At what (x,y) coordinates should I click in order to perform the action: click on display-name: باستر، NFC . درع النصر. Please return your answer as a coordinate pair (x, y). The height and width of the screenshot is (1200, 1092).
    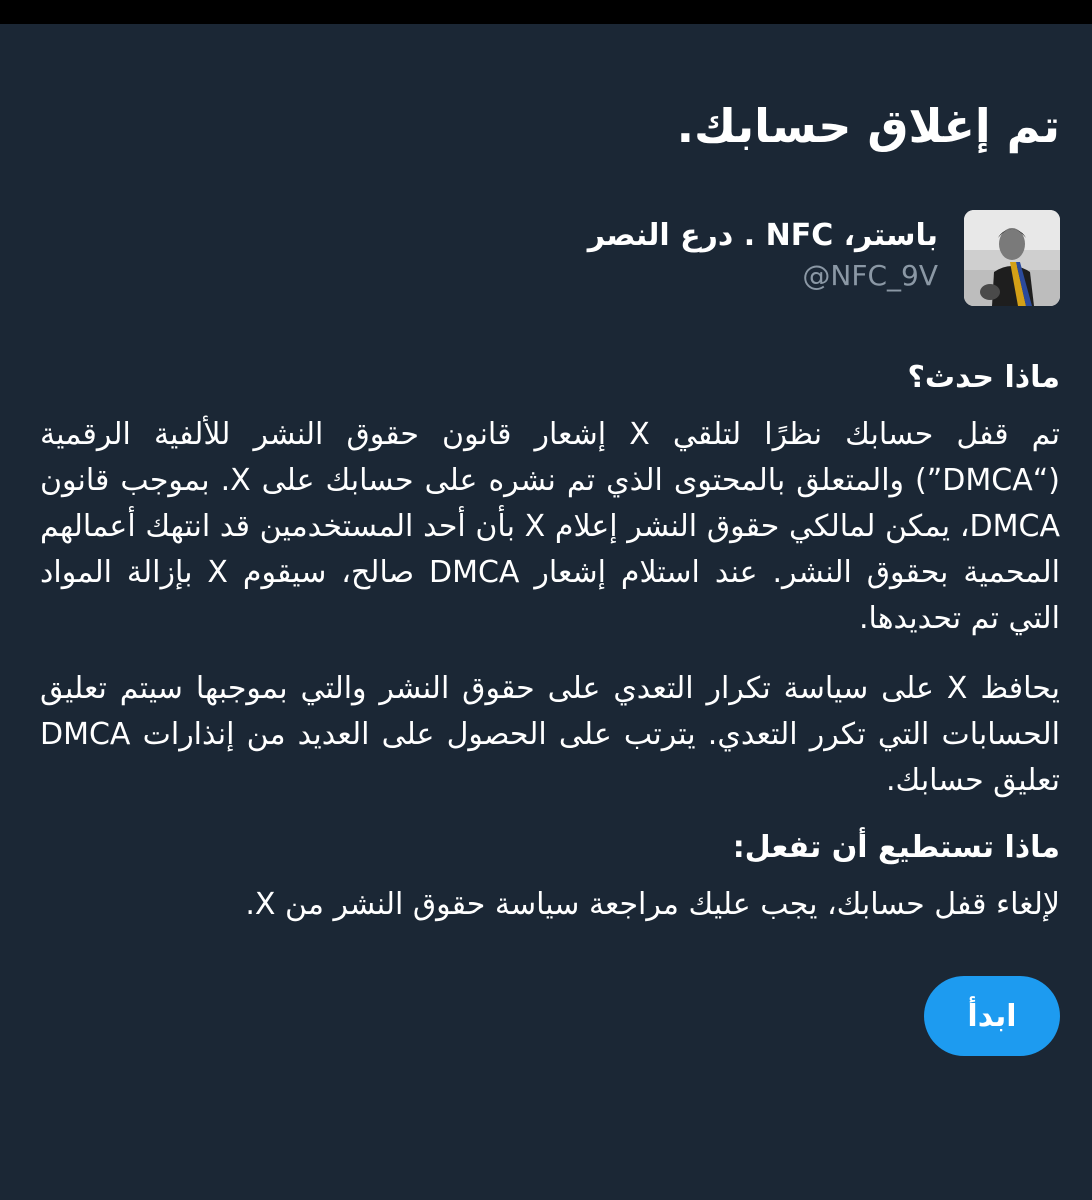
    Looking at the image, I should click on (762, 235).